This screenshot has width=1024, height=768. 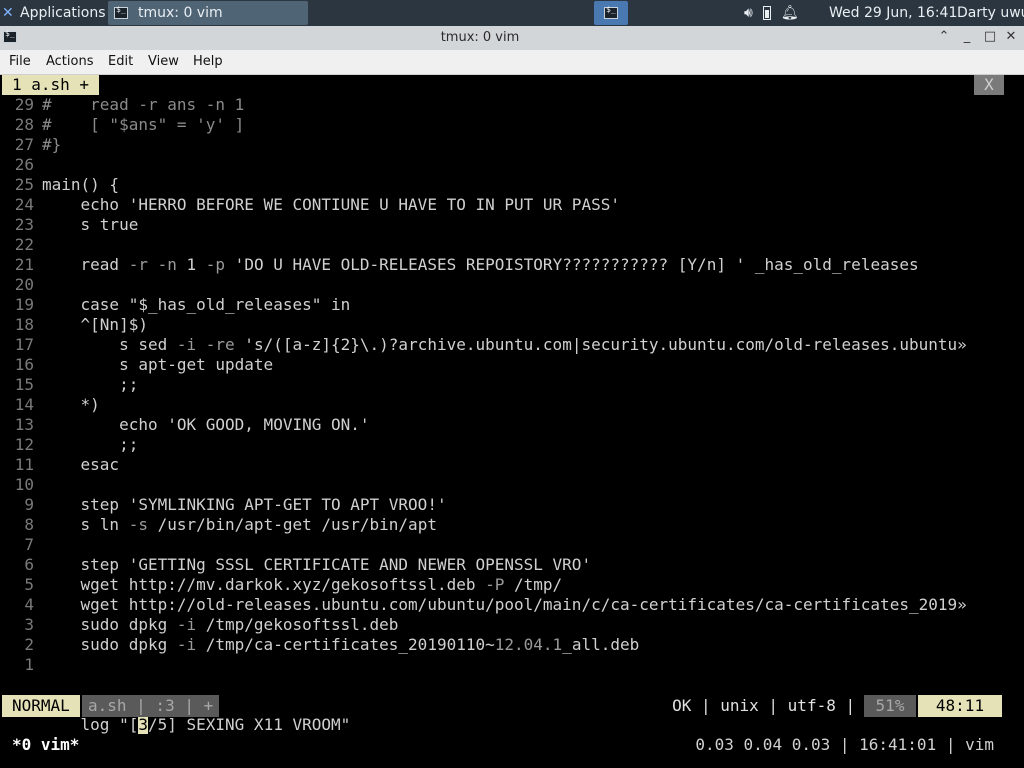 What do you see at coordinates (890, 706) in the screenshot?
I see `vim-scroll-percent: 51%` at bounding box center [890, 706].